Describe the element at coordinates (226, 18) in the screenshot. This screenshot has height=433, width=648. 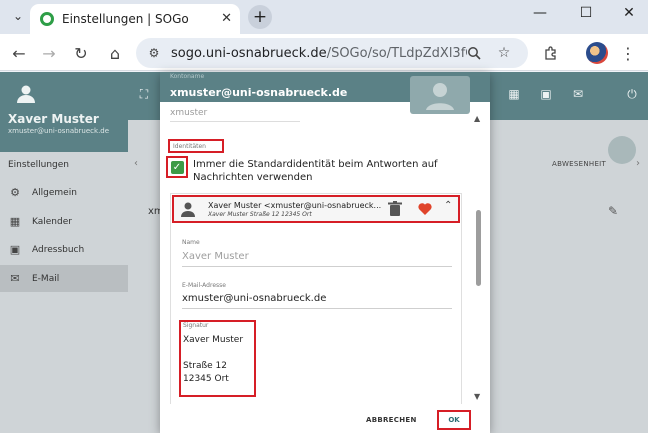
I see `tab-close-icon: ✕` at that location.